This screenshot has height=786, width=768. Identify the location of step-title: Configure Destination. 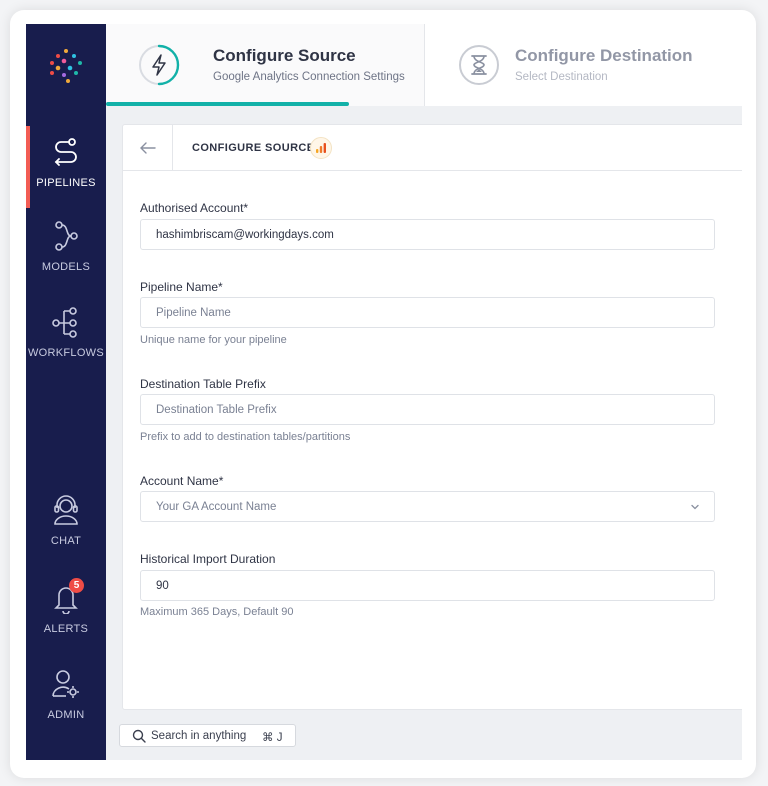
(604, 55).